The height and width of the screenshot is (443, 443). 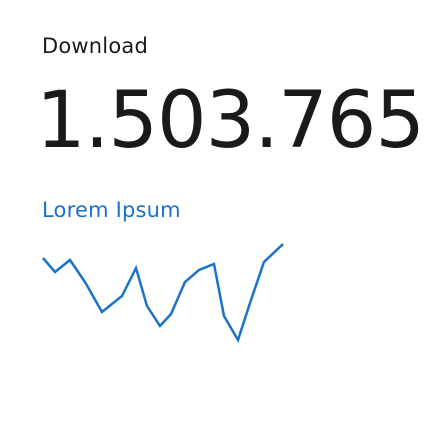 What do you see at coordinates (95, 46) in the screenshot?
I see `card-title: Download` at bounding box center [95, 46].